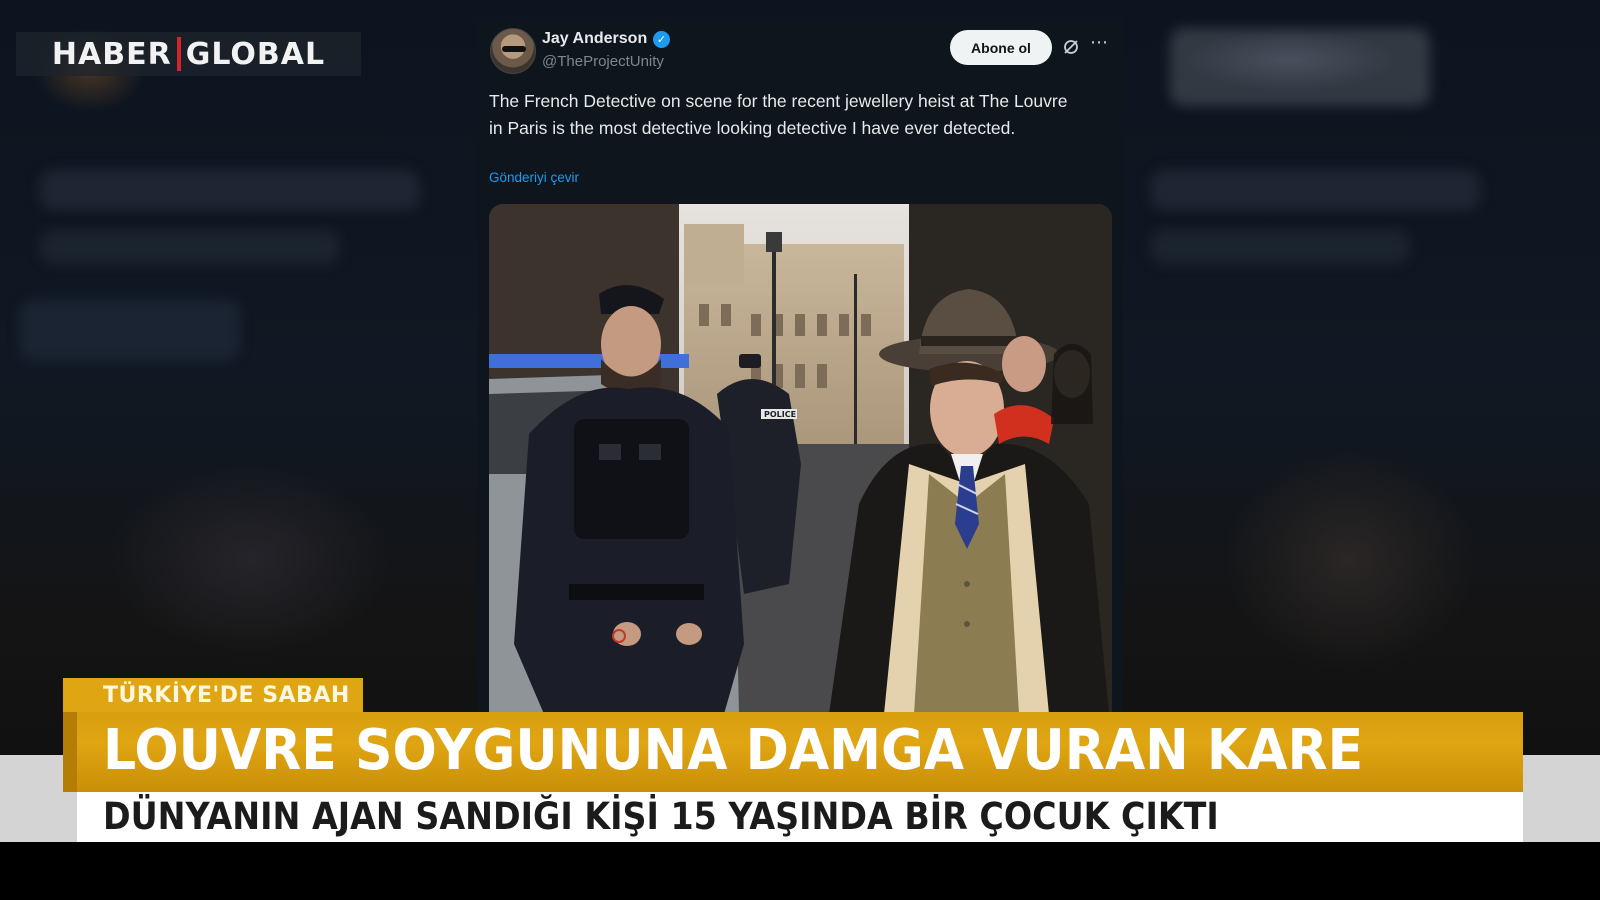  I want to click on logo-text-left: HABER, so click(111, 54).